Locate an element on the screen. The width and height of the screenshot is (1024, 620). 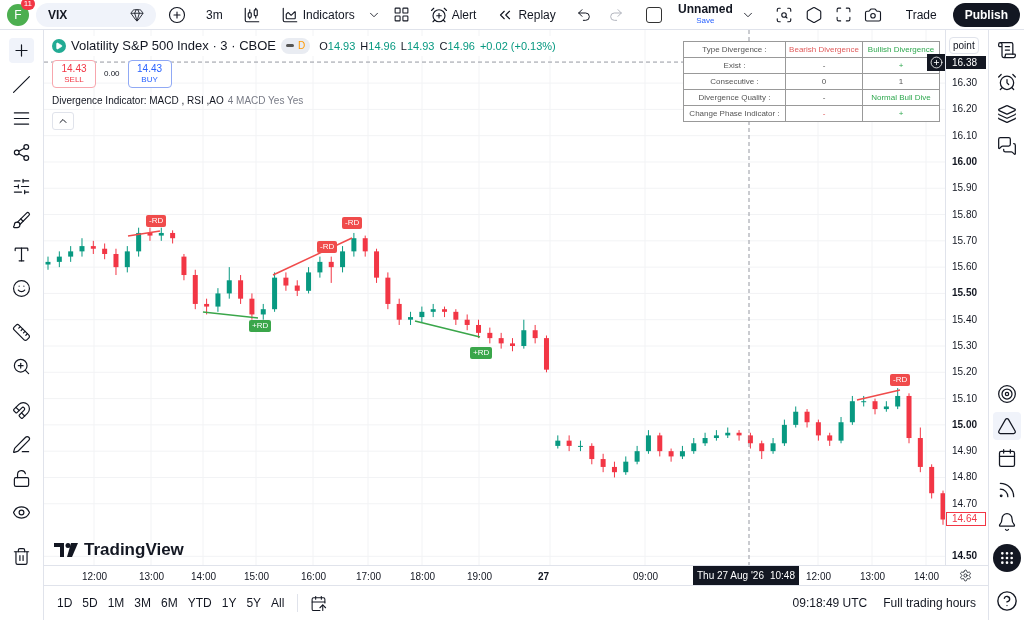
ohlc-value: O14.93 is located at coordinates (337, 46).